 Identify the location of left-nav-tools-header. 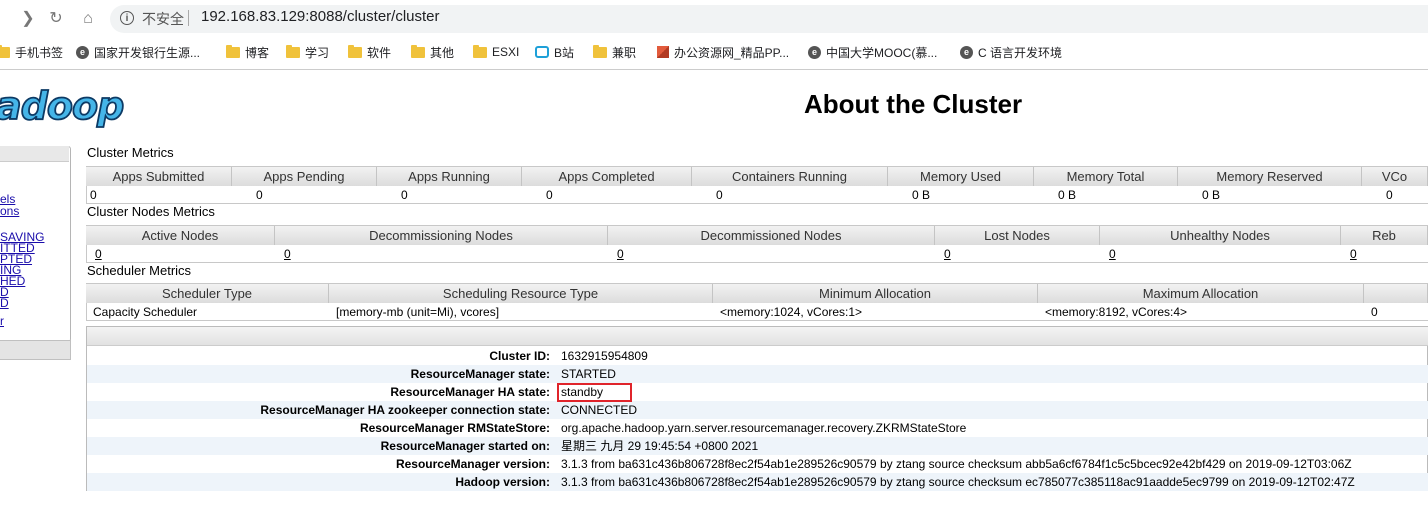
(35, 350).